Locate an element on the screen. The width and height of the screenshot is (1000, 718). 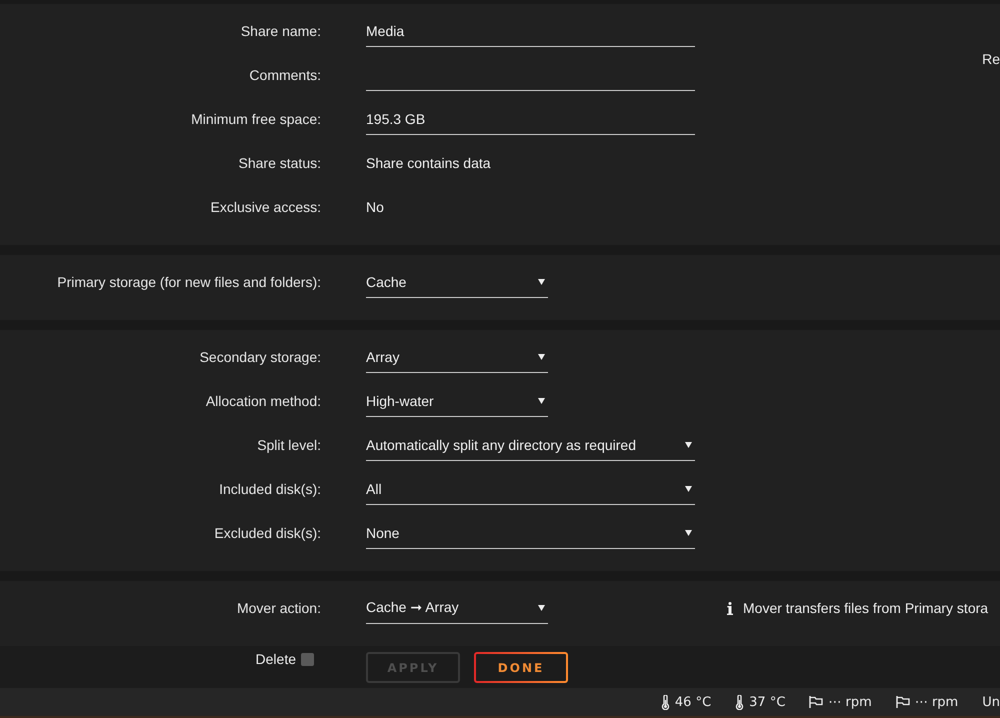
done-button: DONE is located at coordinates (521, 667).